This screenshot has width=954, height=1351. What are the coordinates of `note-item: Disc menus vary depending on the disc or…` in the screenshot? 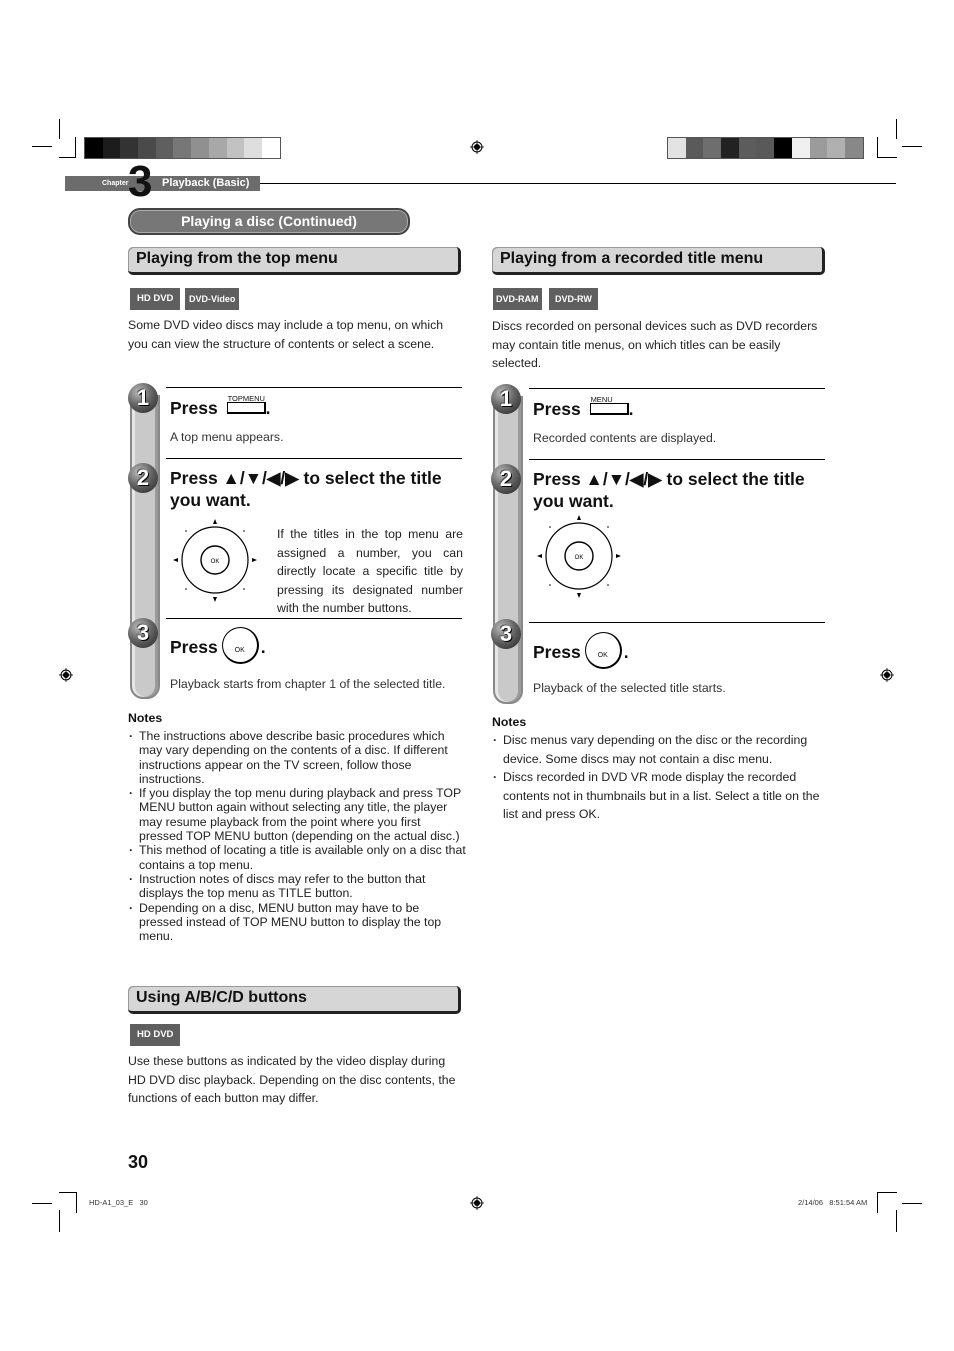 It's located at (661, 749).